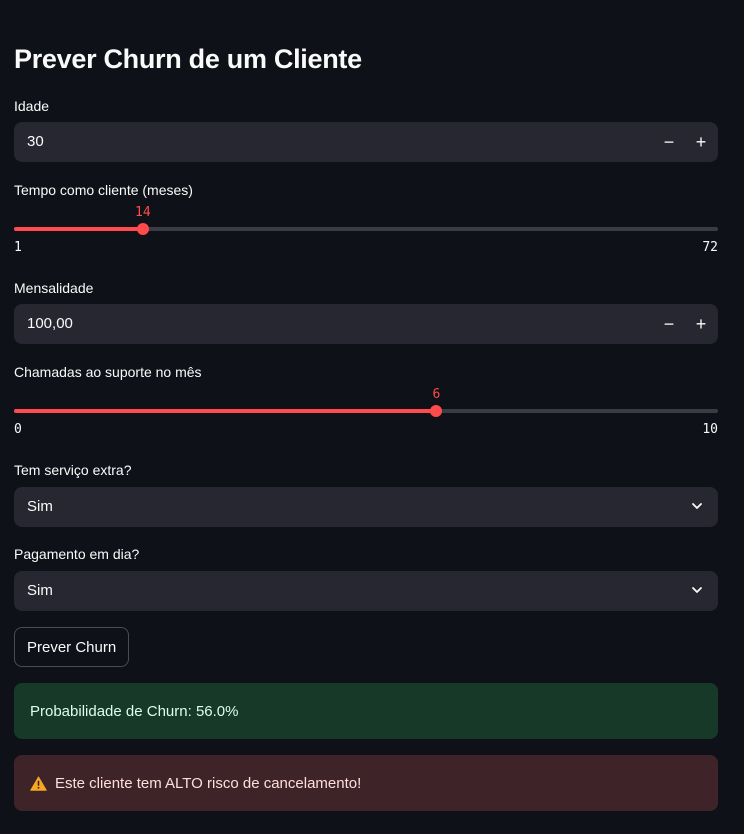 Image resolution: width=744 pixels, height=834 pixels. Describe the element at coordinates (710, 247) in the screenshot. I see `tempo-slider-max: 72` at that location.